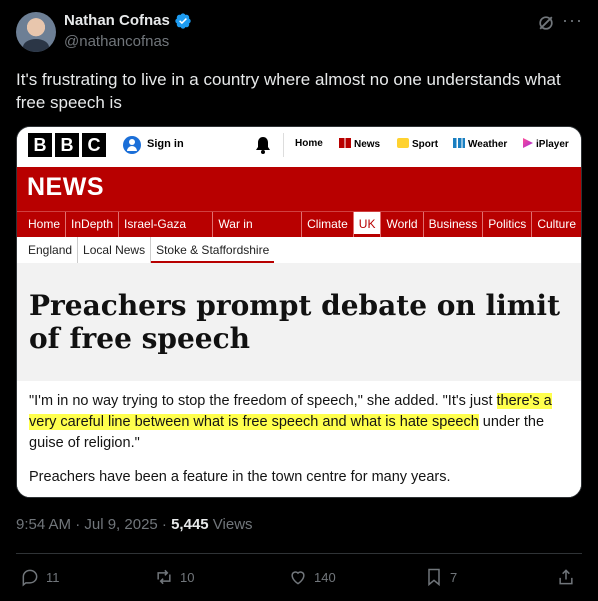 This screenshot has width=598, height=601. I want to click on repost-icon, so click(164, 577).